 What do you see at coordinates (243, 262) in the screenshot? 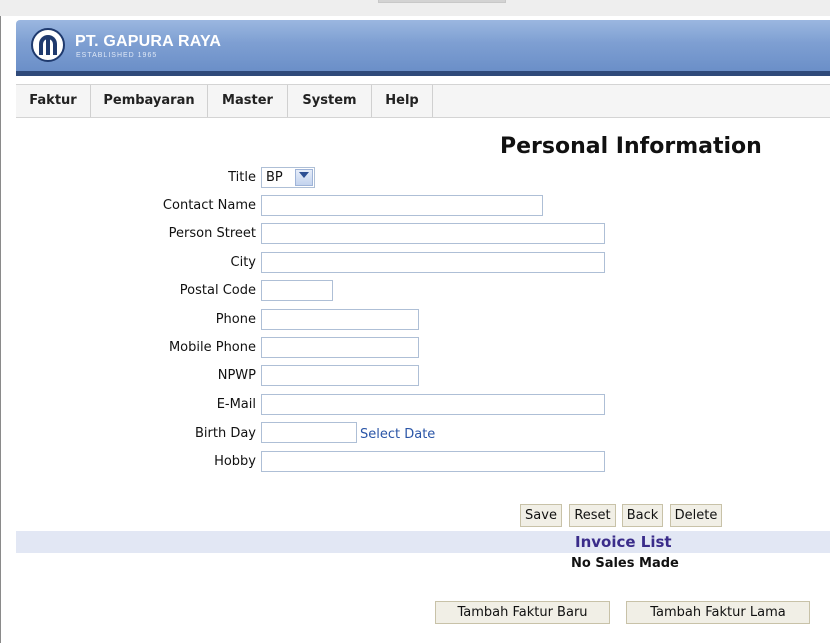
I see `city-label: City` at bounding box center [243, 262].